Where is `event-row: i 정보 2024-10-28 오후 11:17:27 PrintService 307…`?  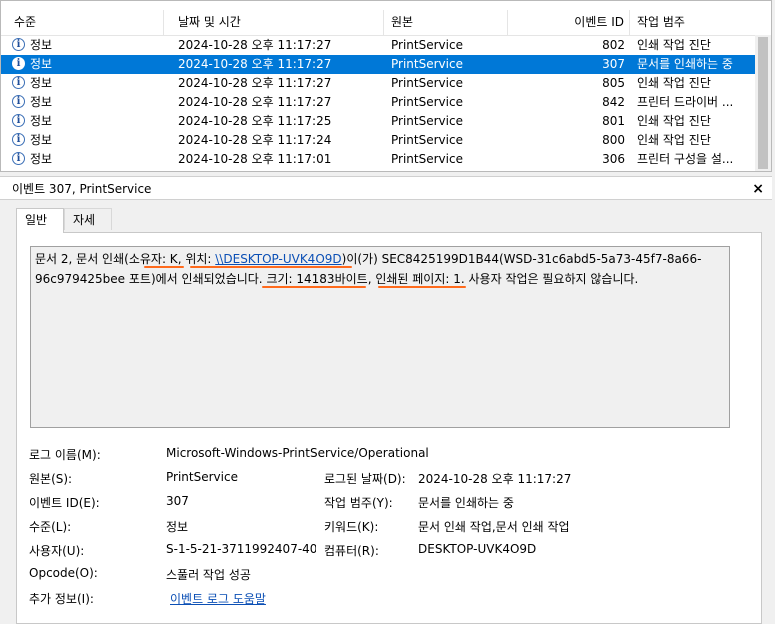
event-row: i 정보 2024-10-28 오후 11:17:27 PrintService 307… is located at coordinates (378, 64).